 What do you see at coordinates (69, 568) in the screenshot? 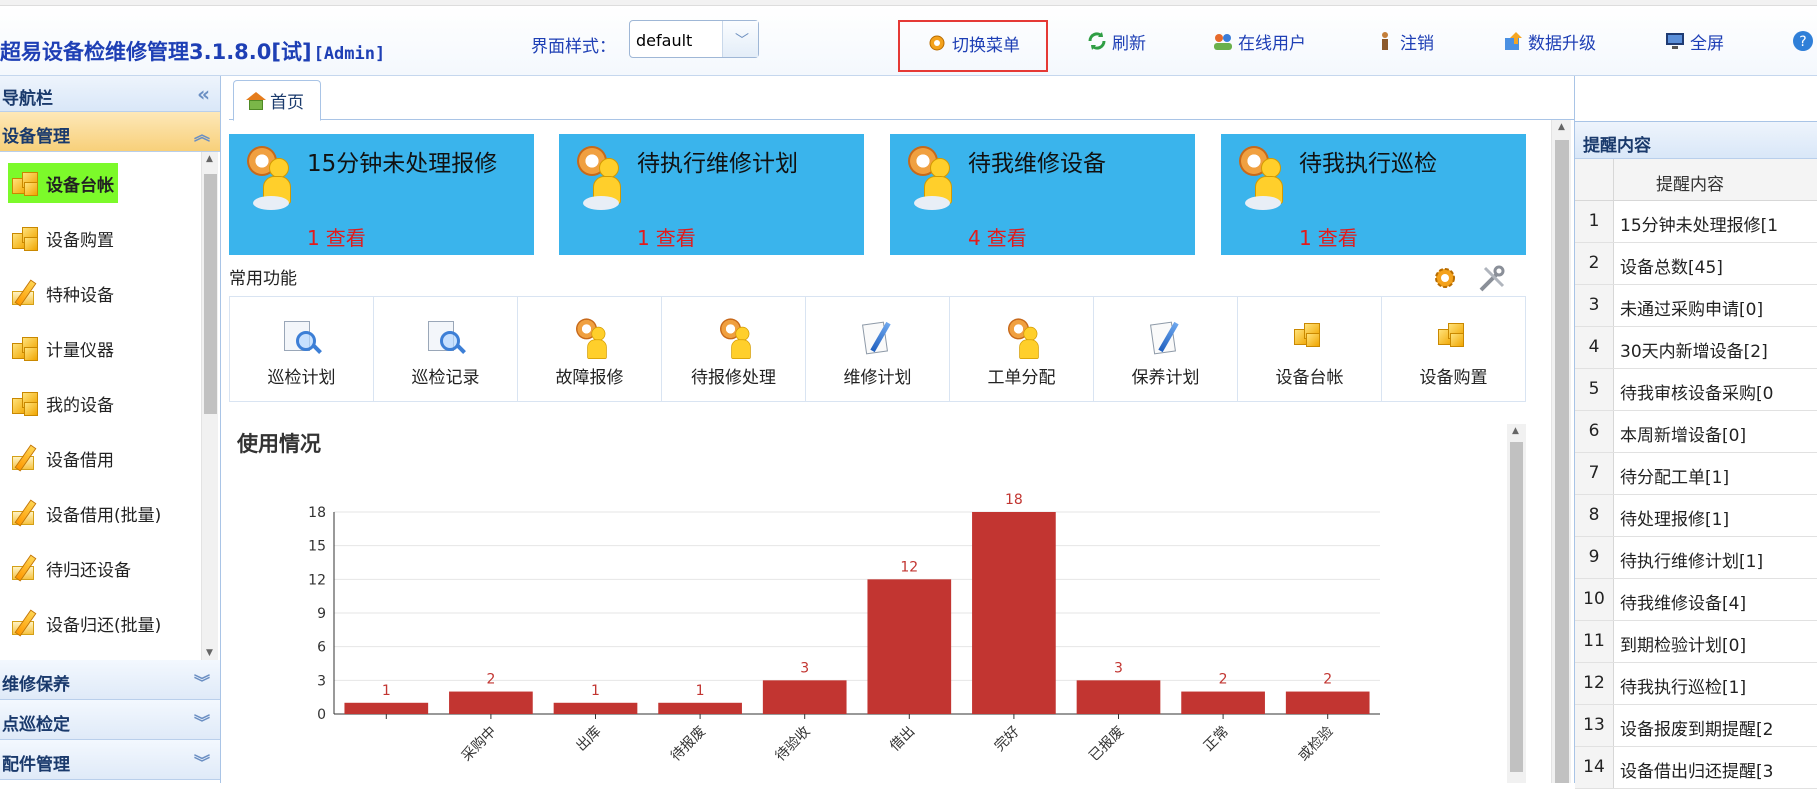
I see `nav-item-pending-return: 待归还设备` at bounding box center [69, 568].